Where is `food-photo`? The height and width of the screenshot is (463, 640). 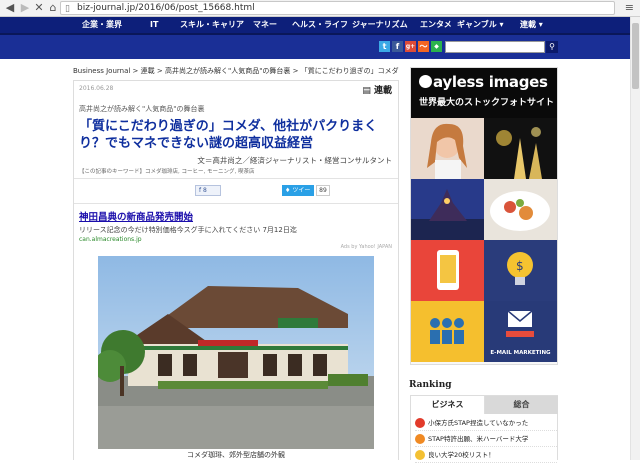
food-photo is located at coordinates (520, 209).